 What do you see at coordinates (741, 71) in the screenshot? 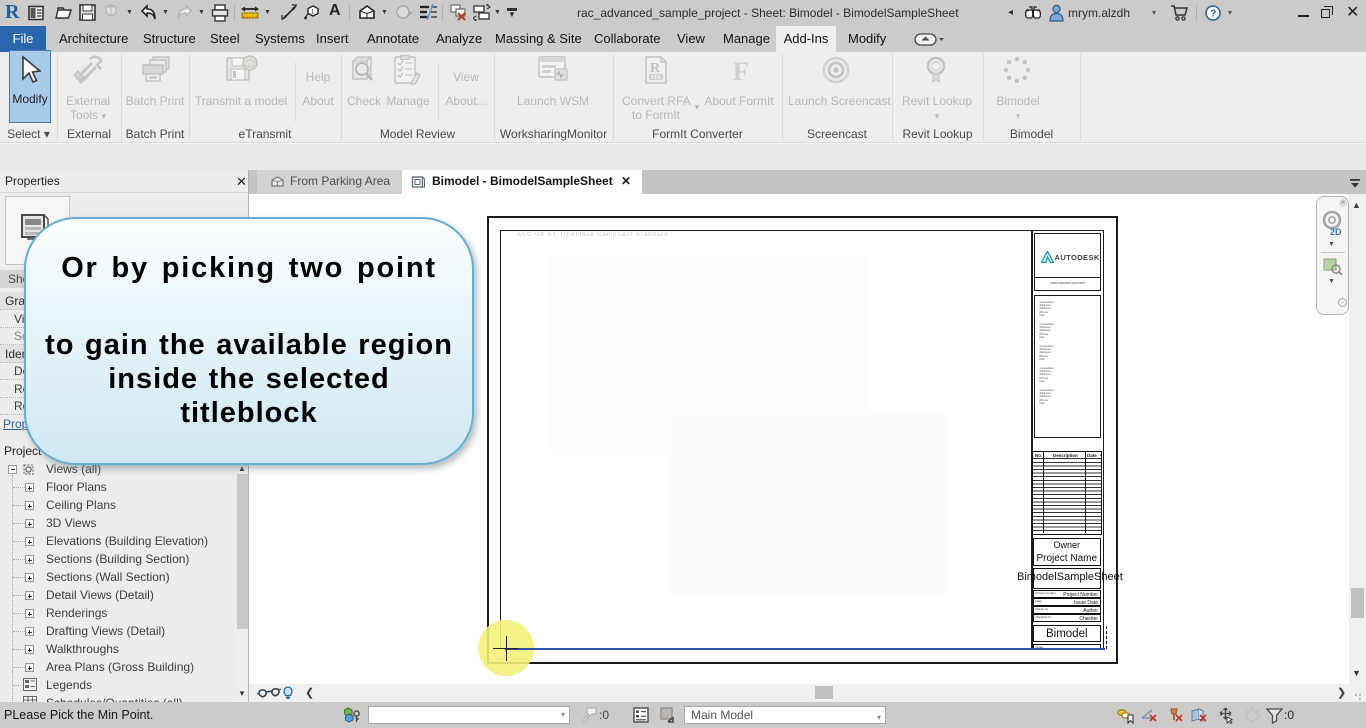
I see `svg-text: F` at bounding box center [741, 71].